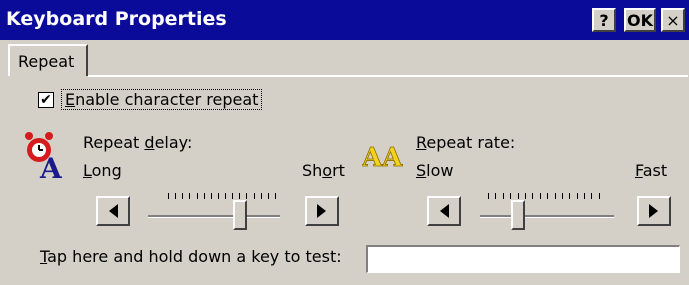 The image size is (689, 285). What do you see at coordinates (388, 76) in the screenshot?
I see `tab-divider` at bounding box center [388, 76].